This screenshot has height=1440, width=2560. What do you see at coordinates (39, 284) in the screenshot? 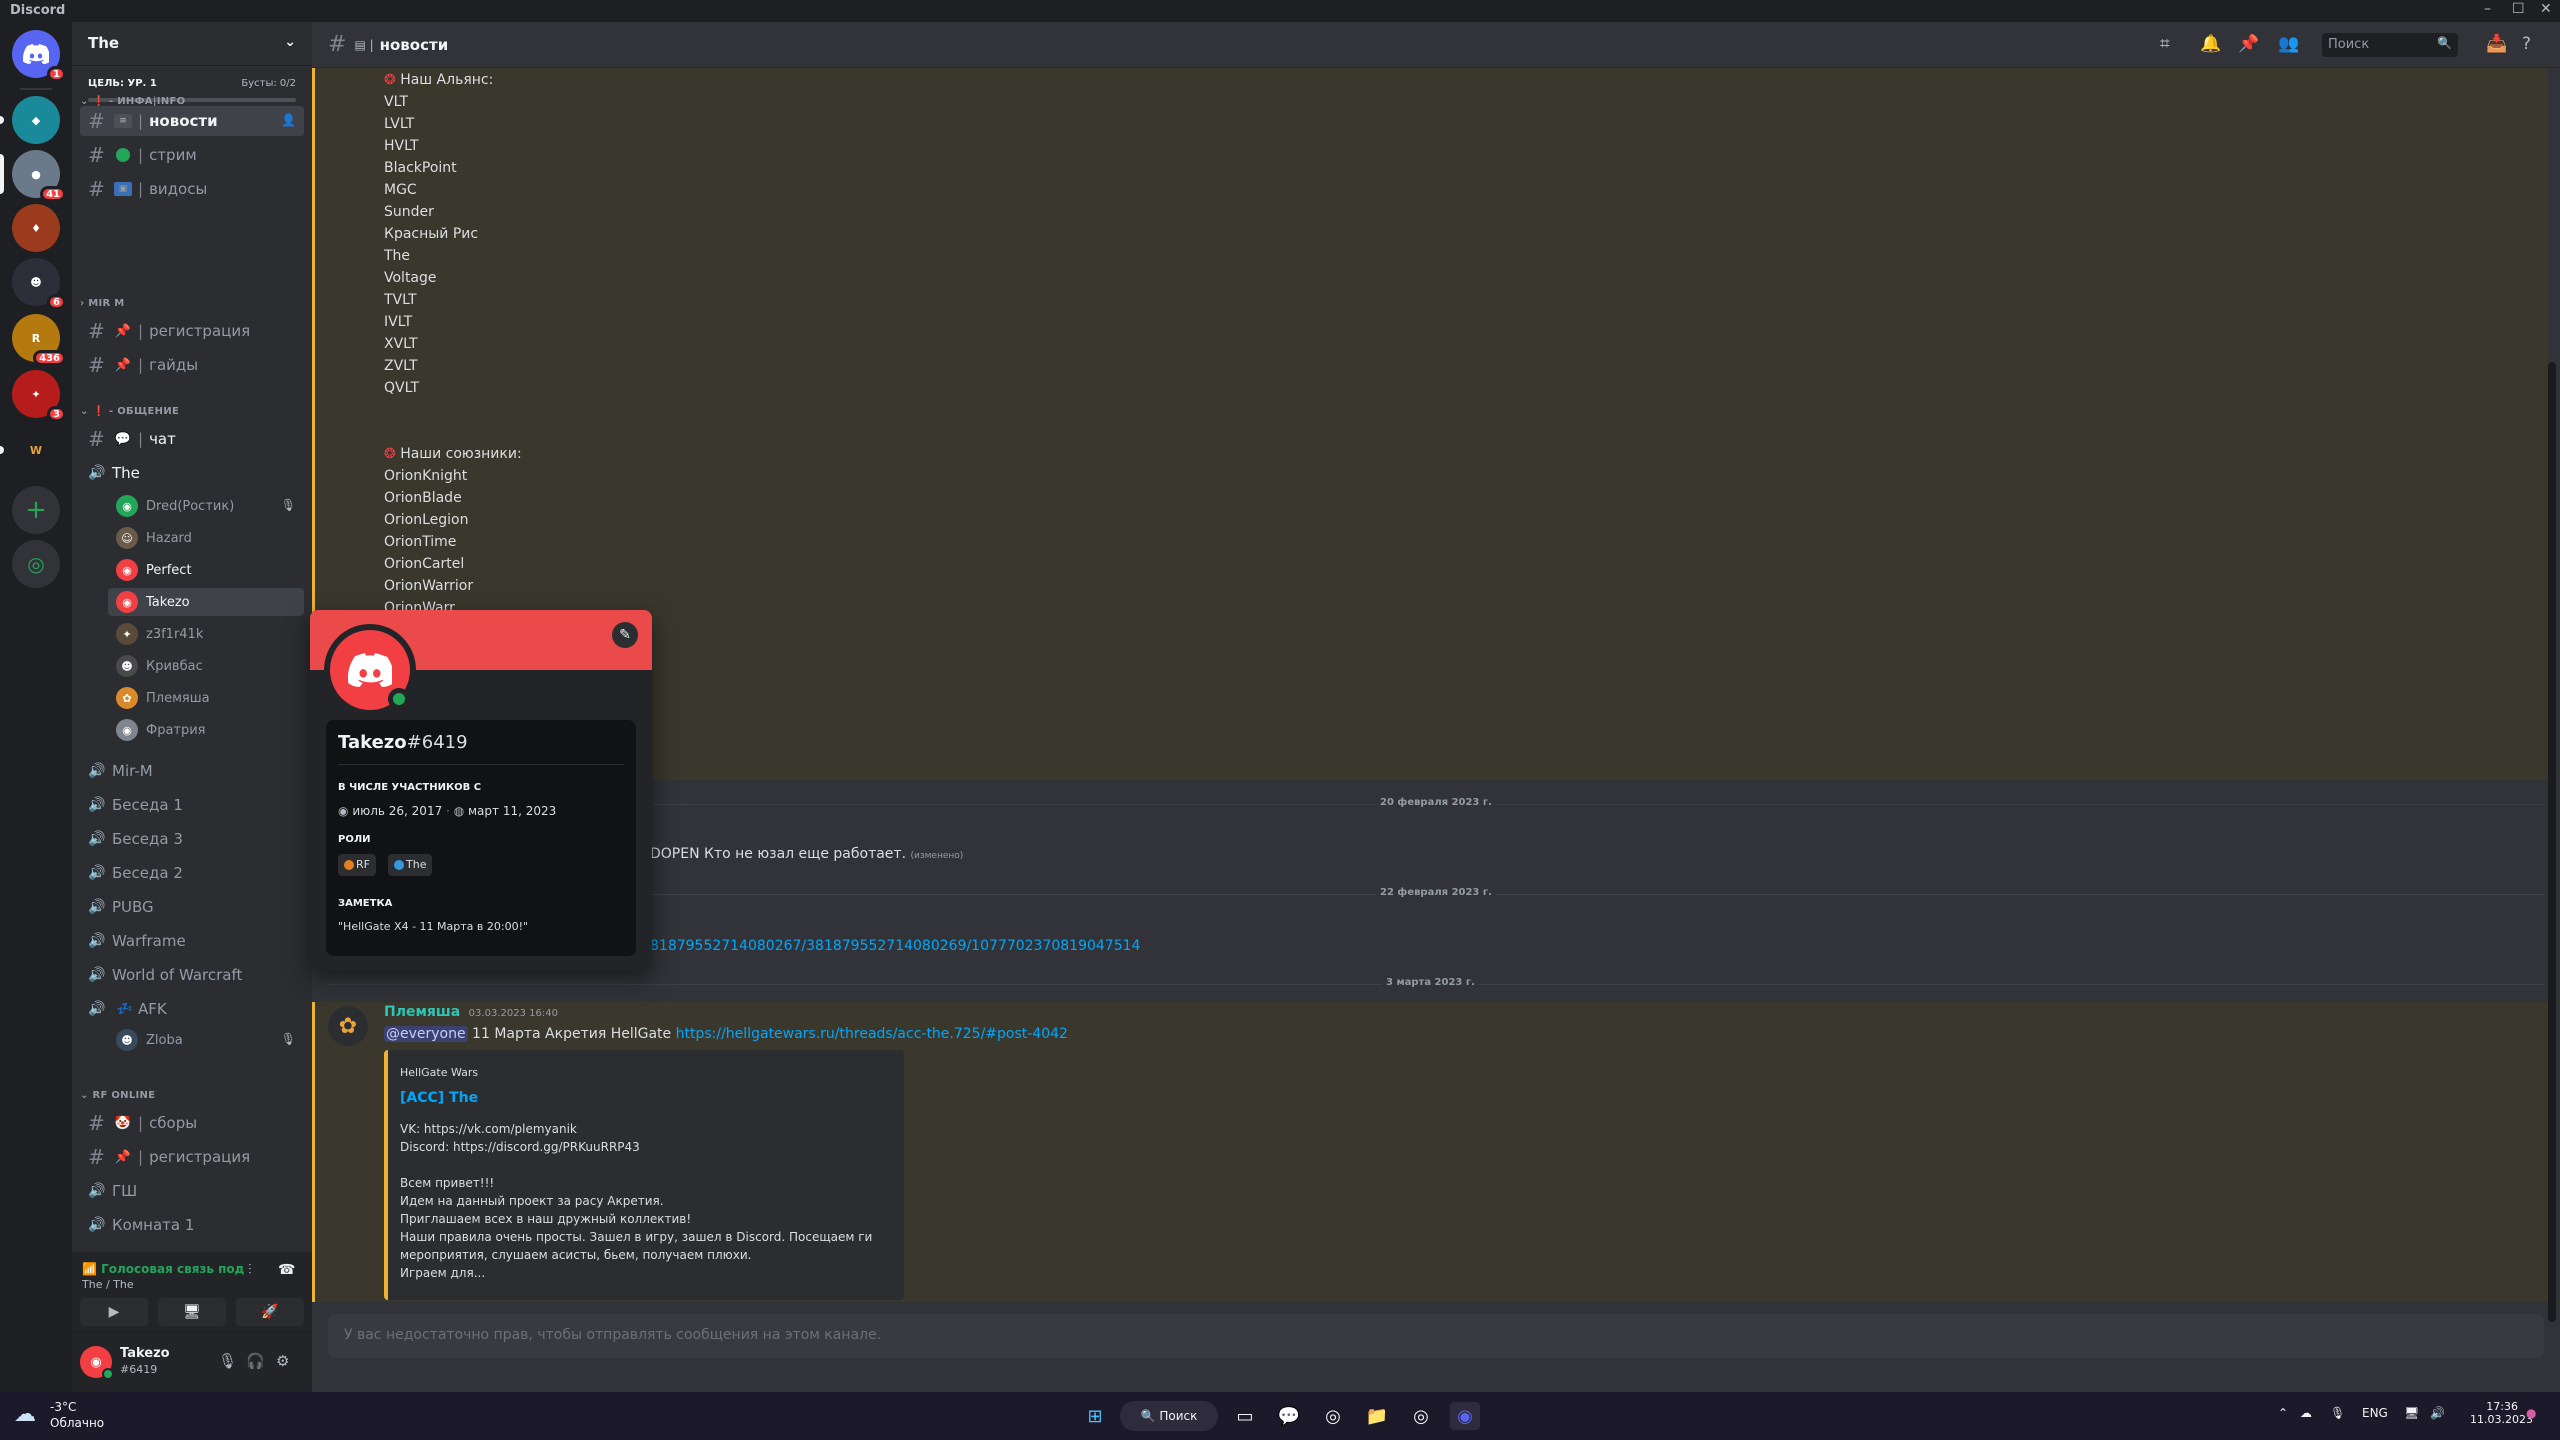
I see `server-icon-4: ☻ 6` at bounding box center [39, 284].